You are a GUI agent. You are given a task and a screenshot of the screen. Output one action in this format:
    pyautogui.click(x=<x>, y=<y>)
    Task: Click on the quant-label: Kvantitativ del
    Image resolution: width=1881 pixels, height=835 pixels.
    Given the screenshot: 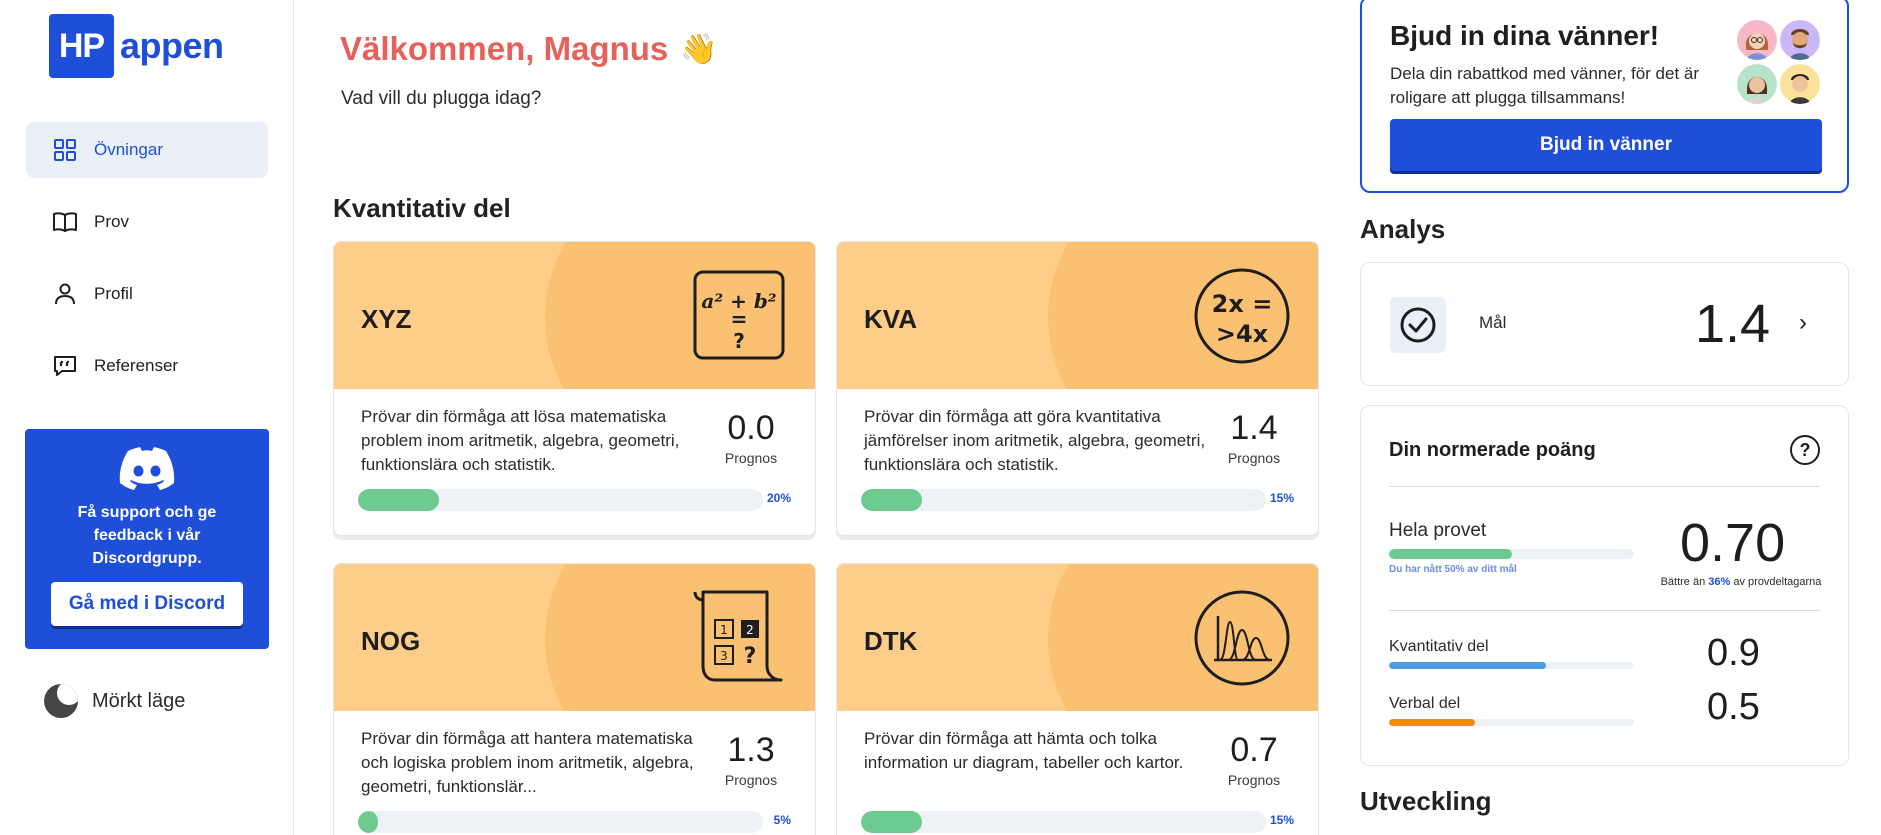 What is the action you would take?
    pyautogui.click(x=1439, y=646)
    